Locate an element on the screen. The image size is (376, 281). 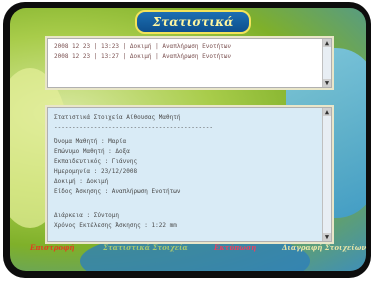
details-line: Εκπαιδευτικός : Γιάννης is located at coordinates (96, 161).